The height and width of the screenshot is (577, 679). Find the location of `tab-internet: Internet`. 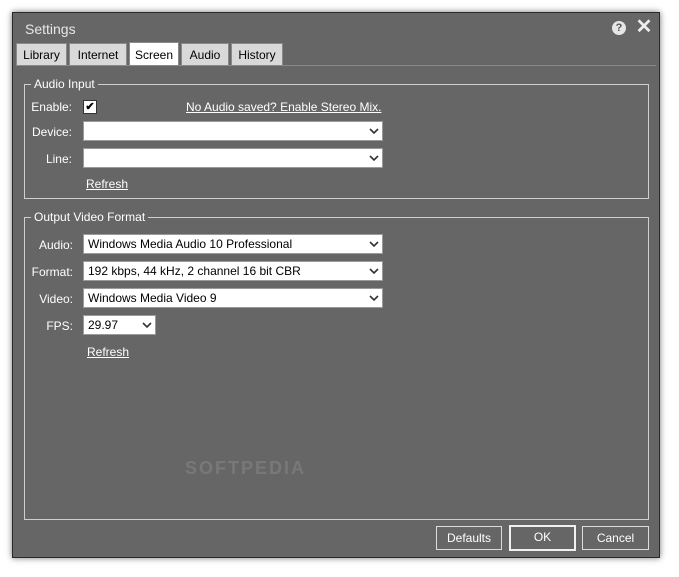

tab-internet: Internet is located at coordinates (98, 54).